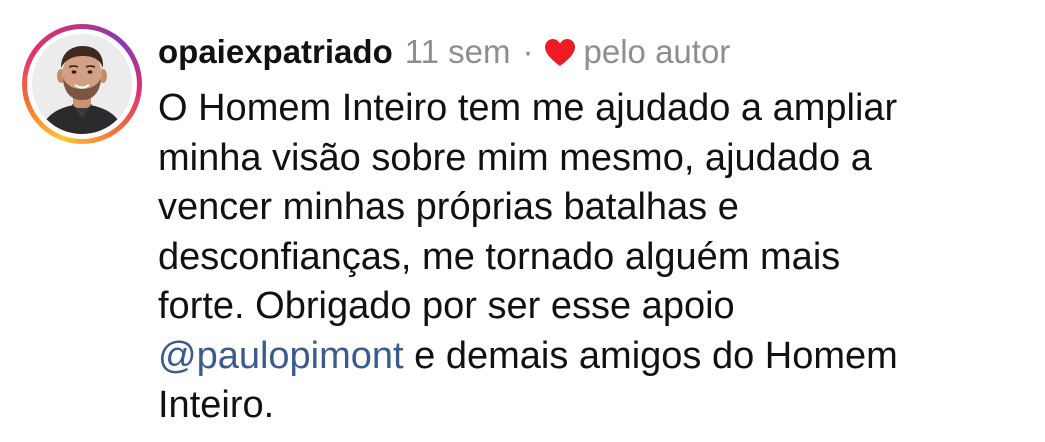 This screenshot has height=442, width=1045. I want to click on story-ring, so click(82, 84).